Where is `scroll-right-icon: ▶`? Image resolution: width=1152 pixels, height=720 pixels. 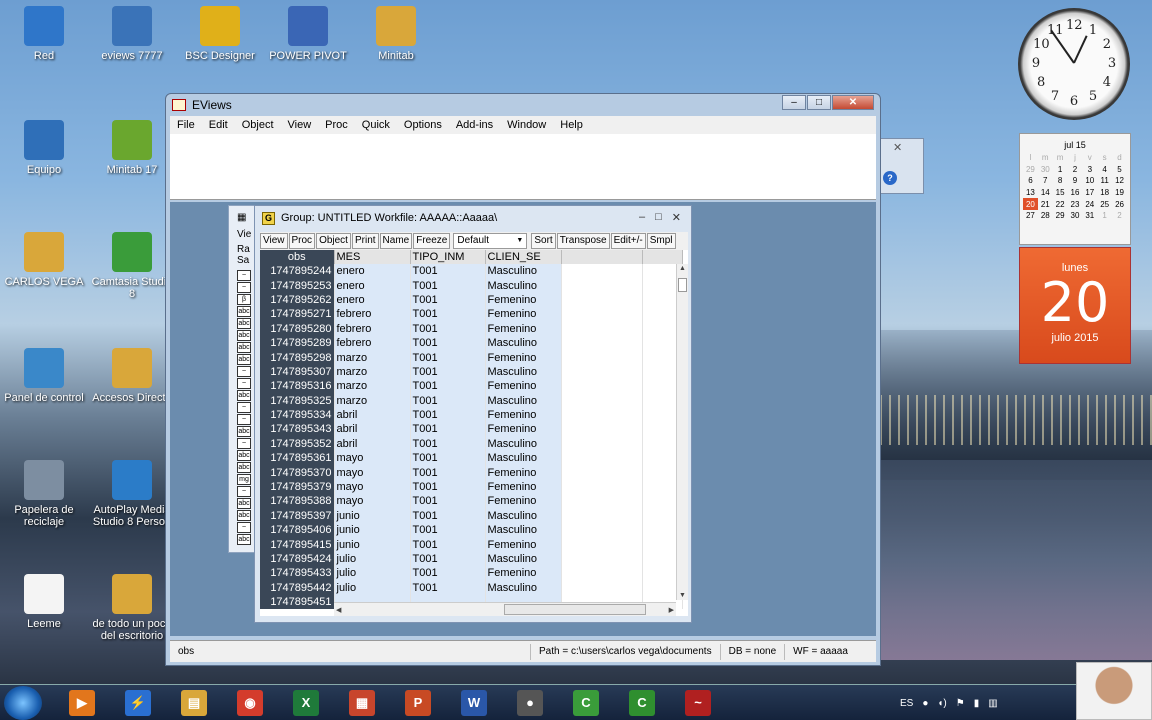
scroll-right-icon: ▶ is located at coordinates (671, 610).